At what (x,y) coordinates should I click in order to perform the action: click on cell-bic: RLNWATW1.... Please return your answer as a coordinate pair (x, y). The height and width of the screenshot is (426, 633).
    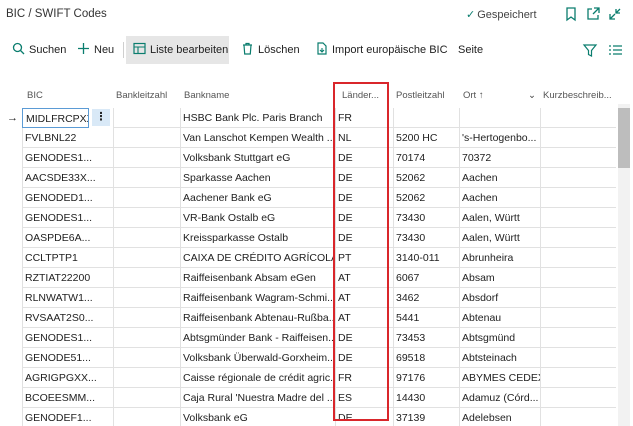
    Looking at the image, I should click on (67, 298).